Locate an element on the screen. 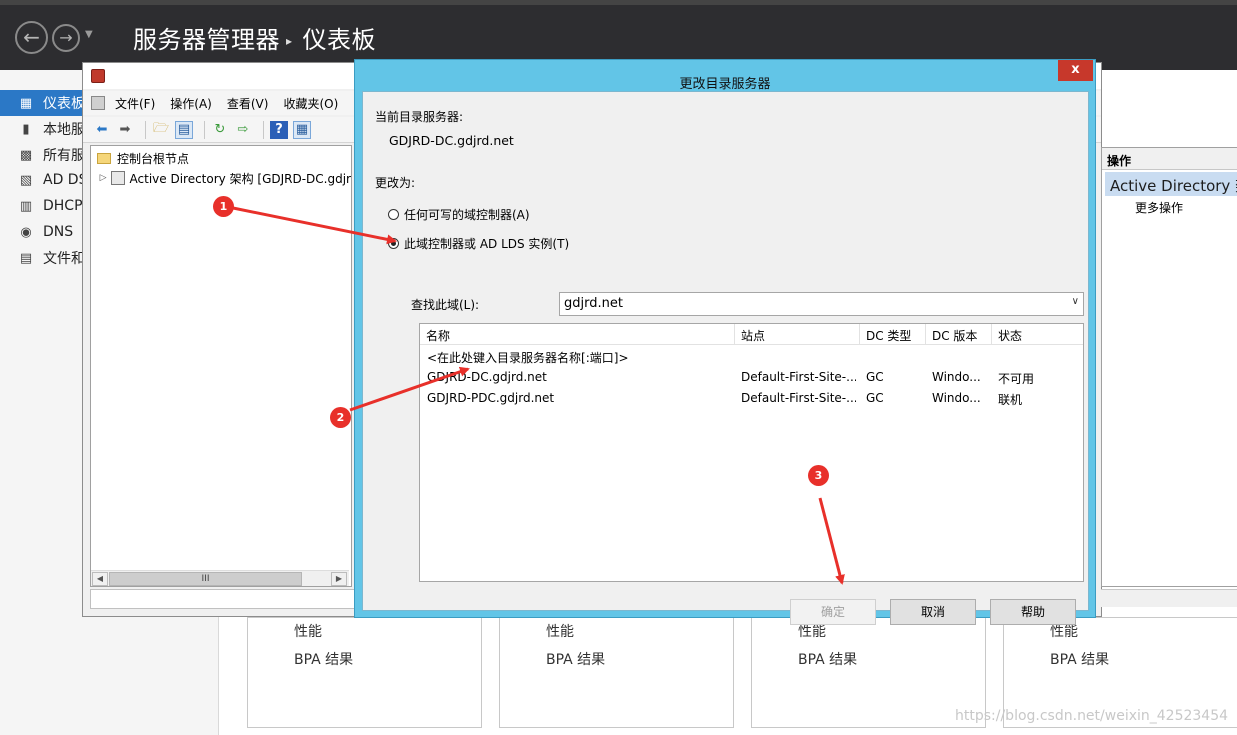 The image size is (1237, 735). option-this-dc-or-ad-lds: 此域控制器或 AD LDS 实例(T) is located at coordinates (478, 243).